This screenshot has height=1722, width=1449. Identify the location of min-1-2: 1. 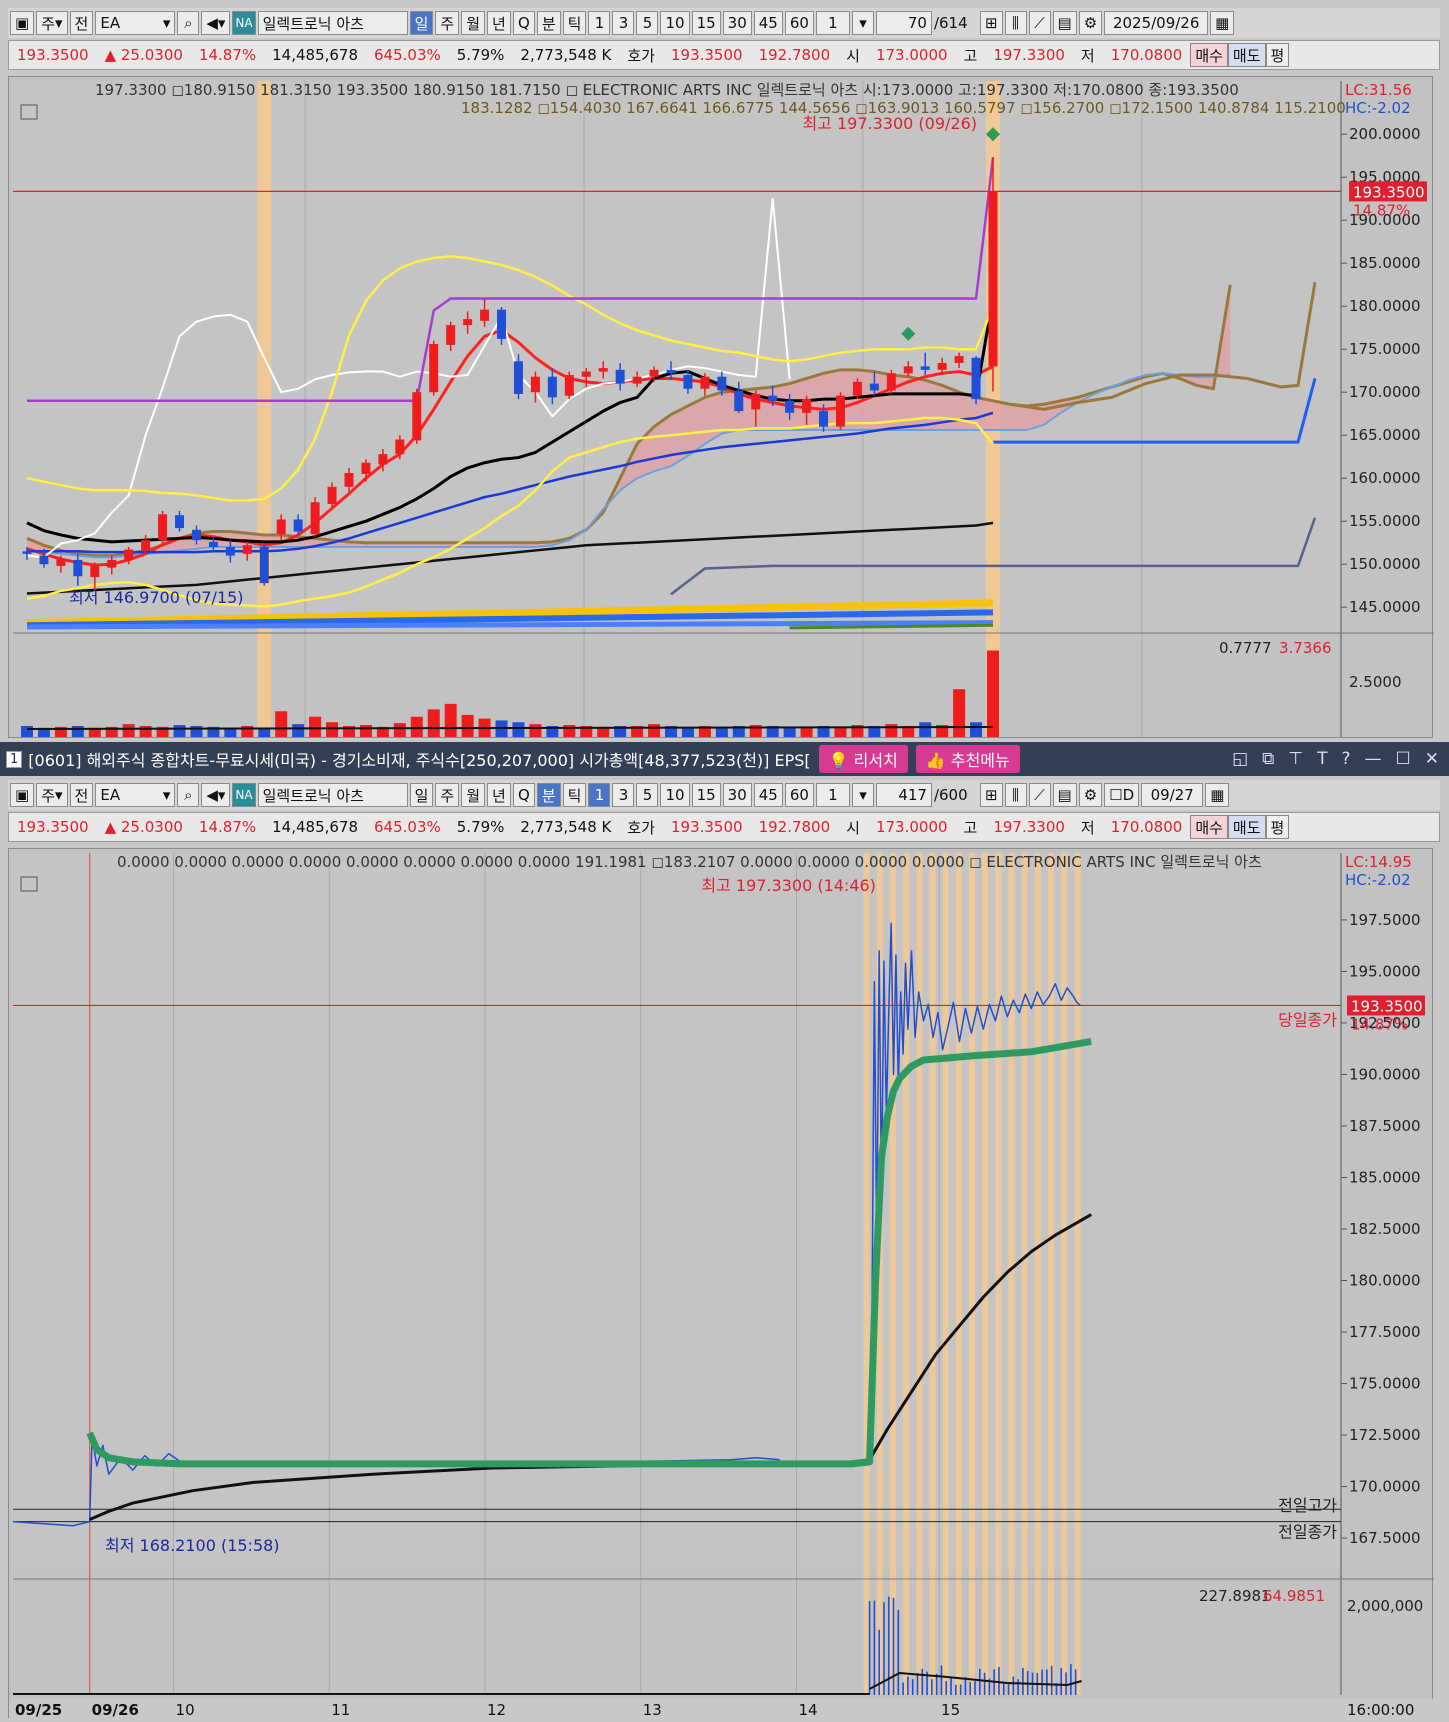
(599, 795).